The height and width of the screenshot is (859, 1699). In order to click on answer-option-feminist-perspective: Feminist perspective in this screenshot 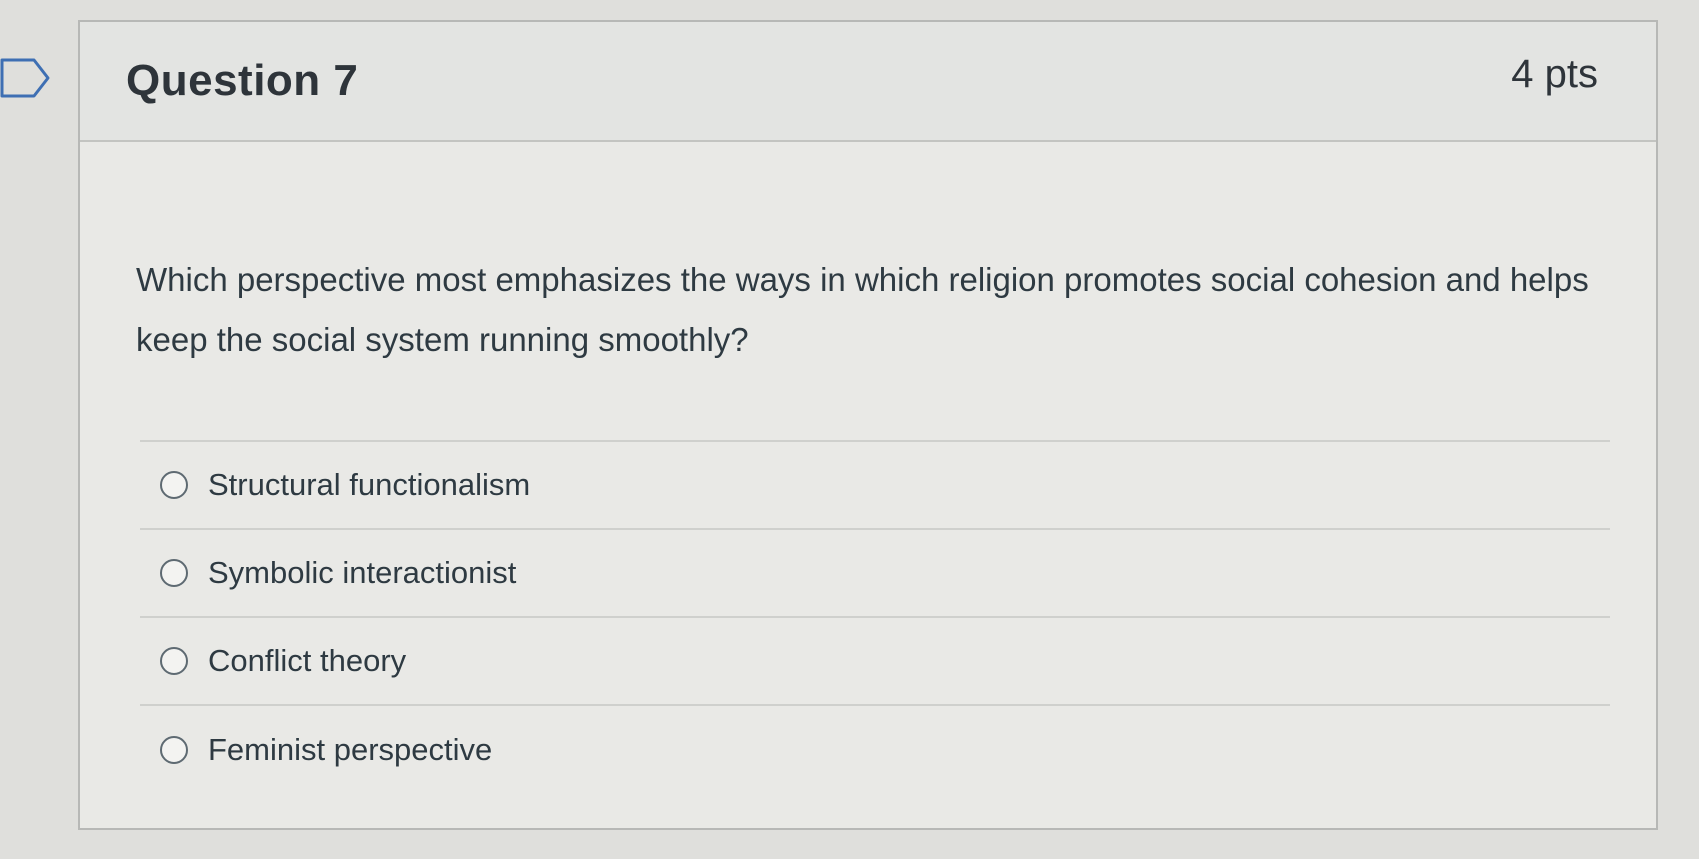, I will do `click(875, 750)`.